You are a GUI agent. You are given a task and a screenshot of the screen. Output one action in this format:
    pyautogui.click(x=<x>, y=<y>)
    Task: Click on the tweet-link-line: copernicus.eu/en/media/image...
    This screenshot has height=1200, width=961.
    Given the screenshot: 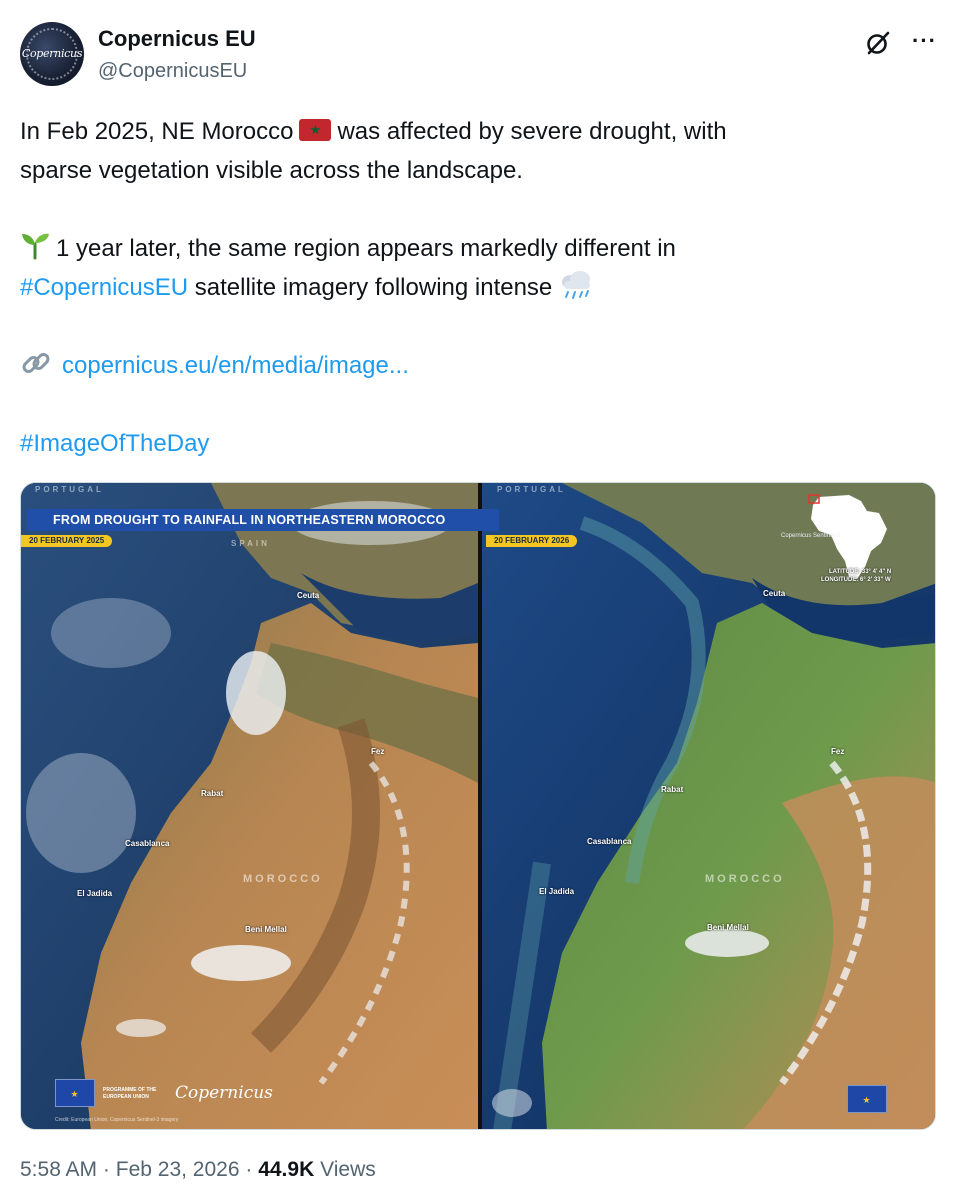 What is the action you would take?
    pyautogui.click(x=480, y=365)
    